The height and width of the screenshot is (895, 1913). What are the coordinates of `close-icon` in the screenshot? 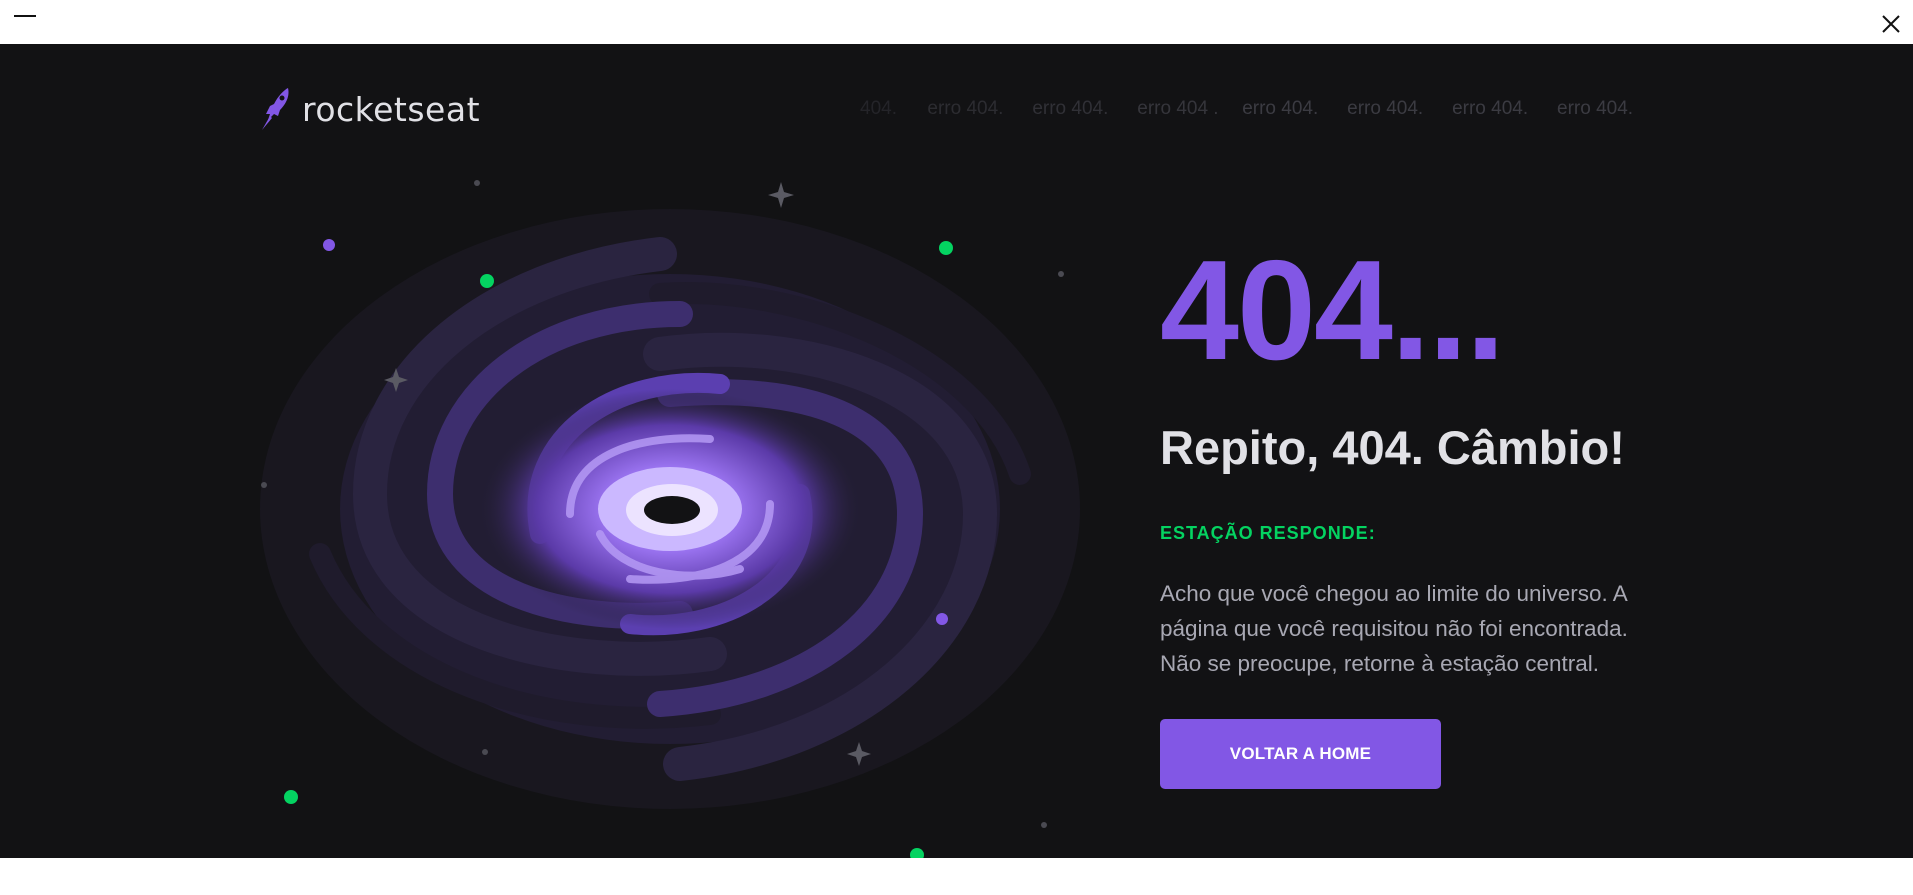 It's located at (1891, 24).